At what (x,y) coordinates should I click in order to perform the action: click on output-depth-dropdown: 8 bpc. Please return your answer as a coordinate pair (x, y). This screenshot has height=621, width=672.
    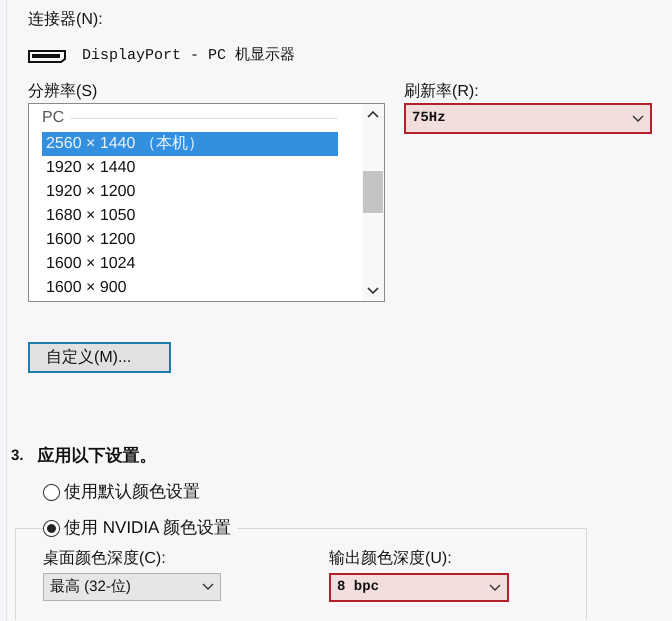
    Looking at the image, I should click on (419, 587).